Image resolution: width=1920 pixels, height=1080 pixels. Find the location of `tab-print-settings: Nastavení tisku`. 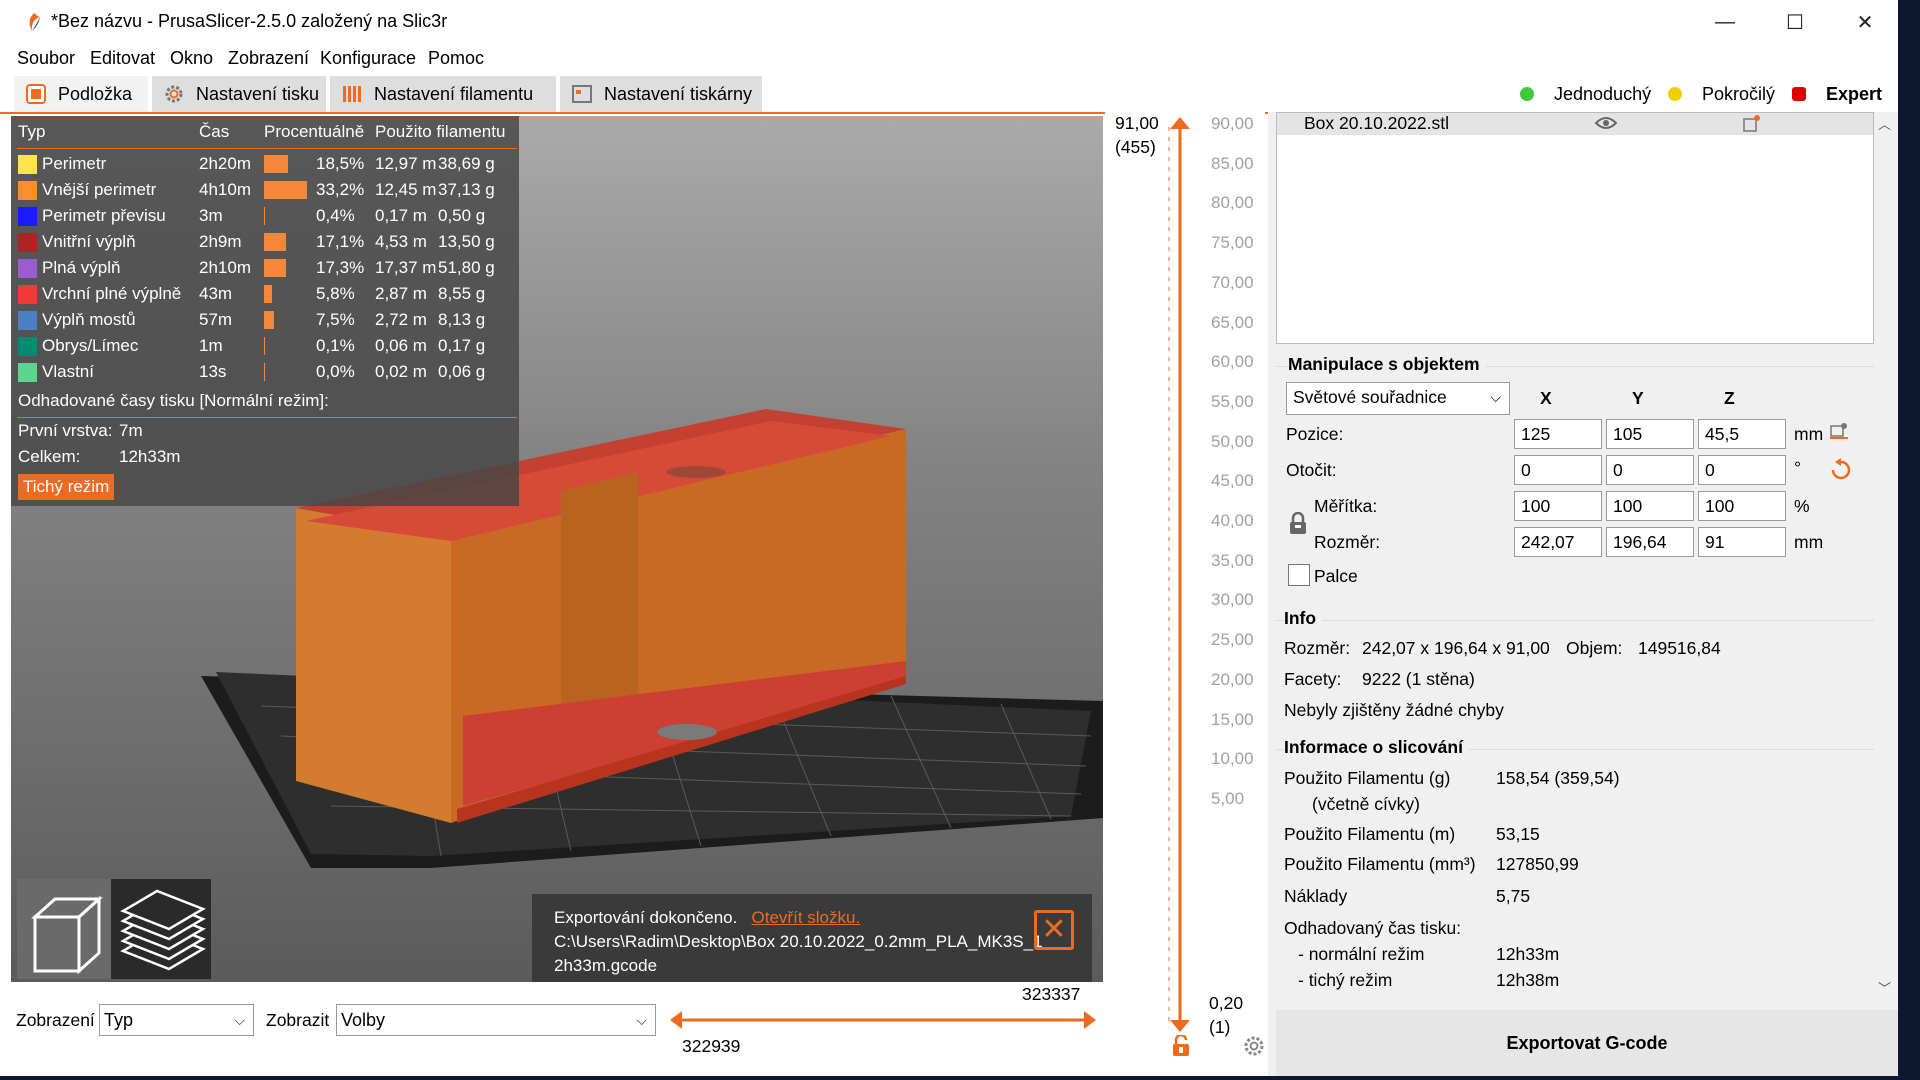

tab-print-settings: Nastavení tisku is located at coordinates (239, 94).